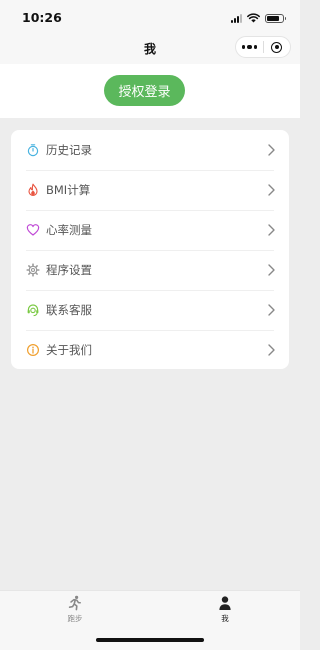  Describe the element at coordinates (150, 230) in the screenshot. I see `menu-item-heart-rate: 心率测量` at that location.